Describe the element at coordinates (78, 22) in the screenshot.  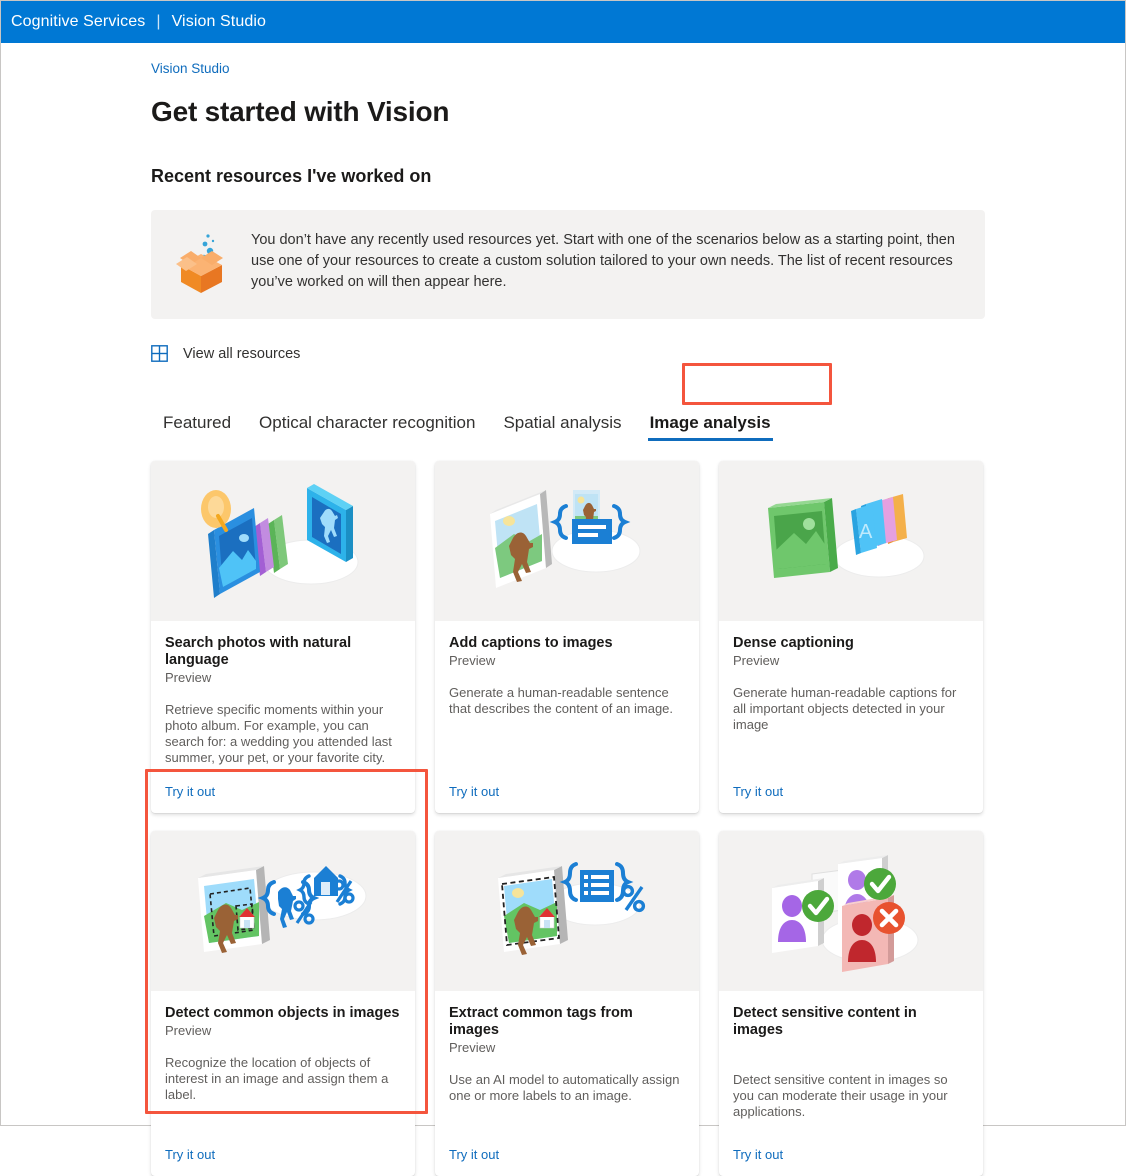
I see `brand-label: Cognitive Services` at that location.